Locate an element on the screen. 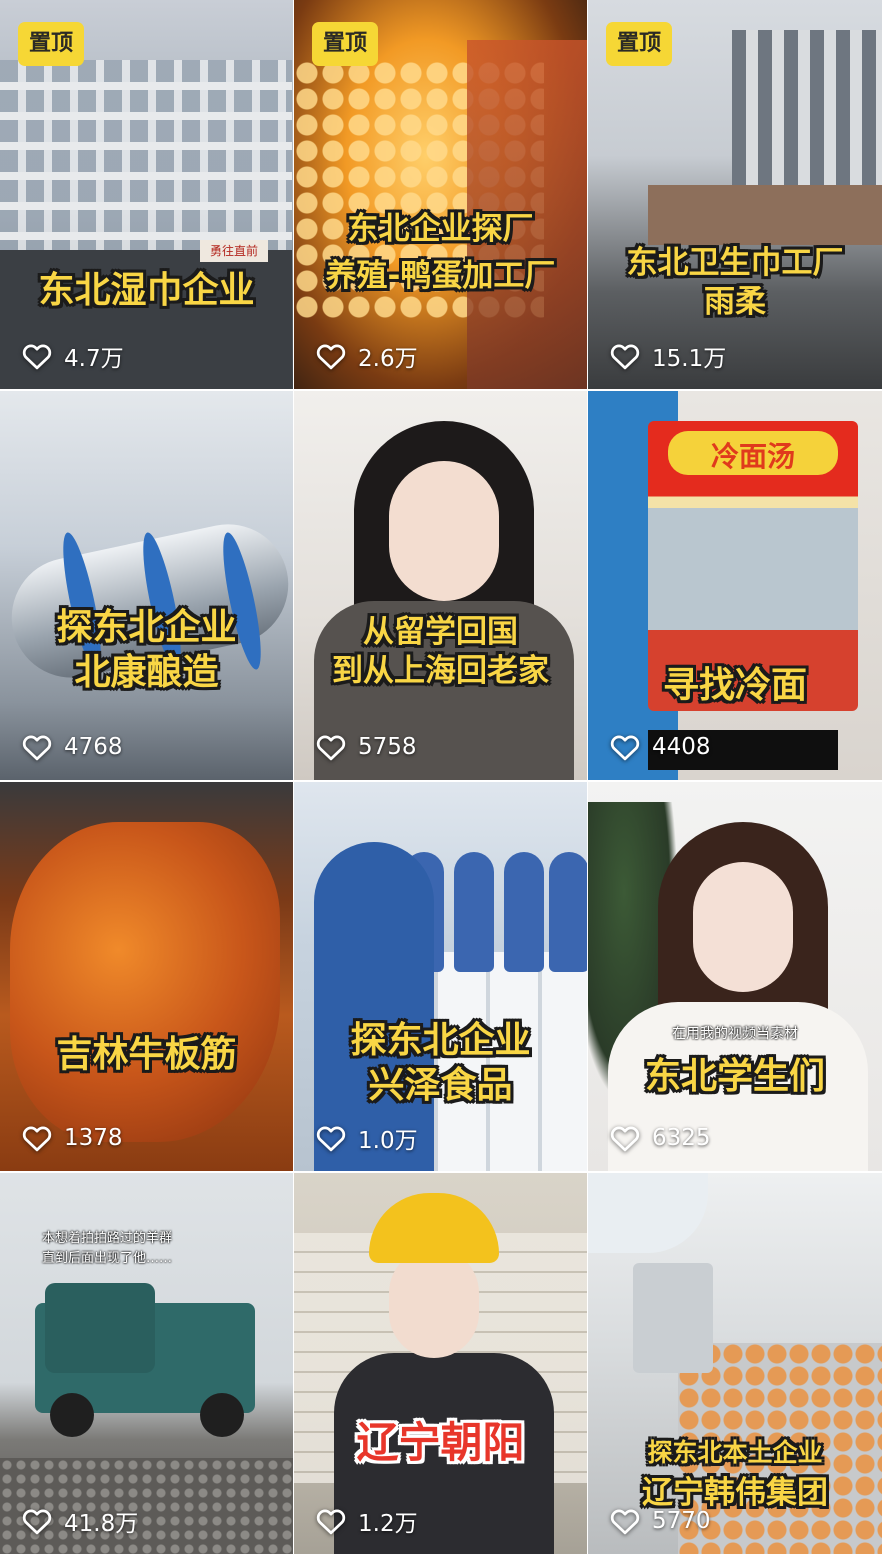  caption-line: 东北卫生巾工厂 is located at coordinates (735, 263).